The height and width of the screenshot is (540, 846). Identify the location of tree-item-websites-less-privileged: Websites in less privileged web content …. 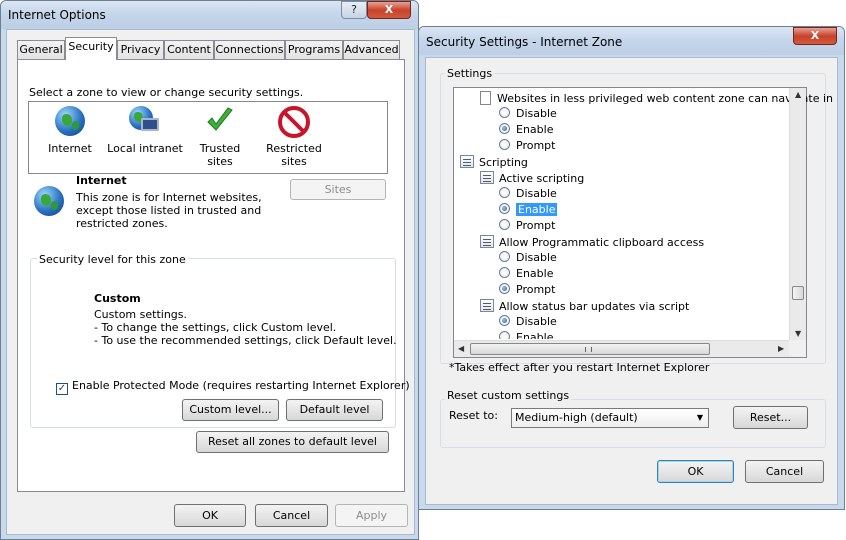
(656, 98).